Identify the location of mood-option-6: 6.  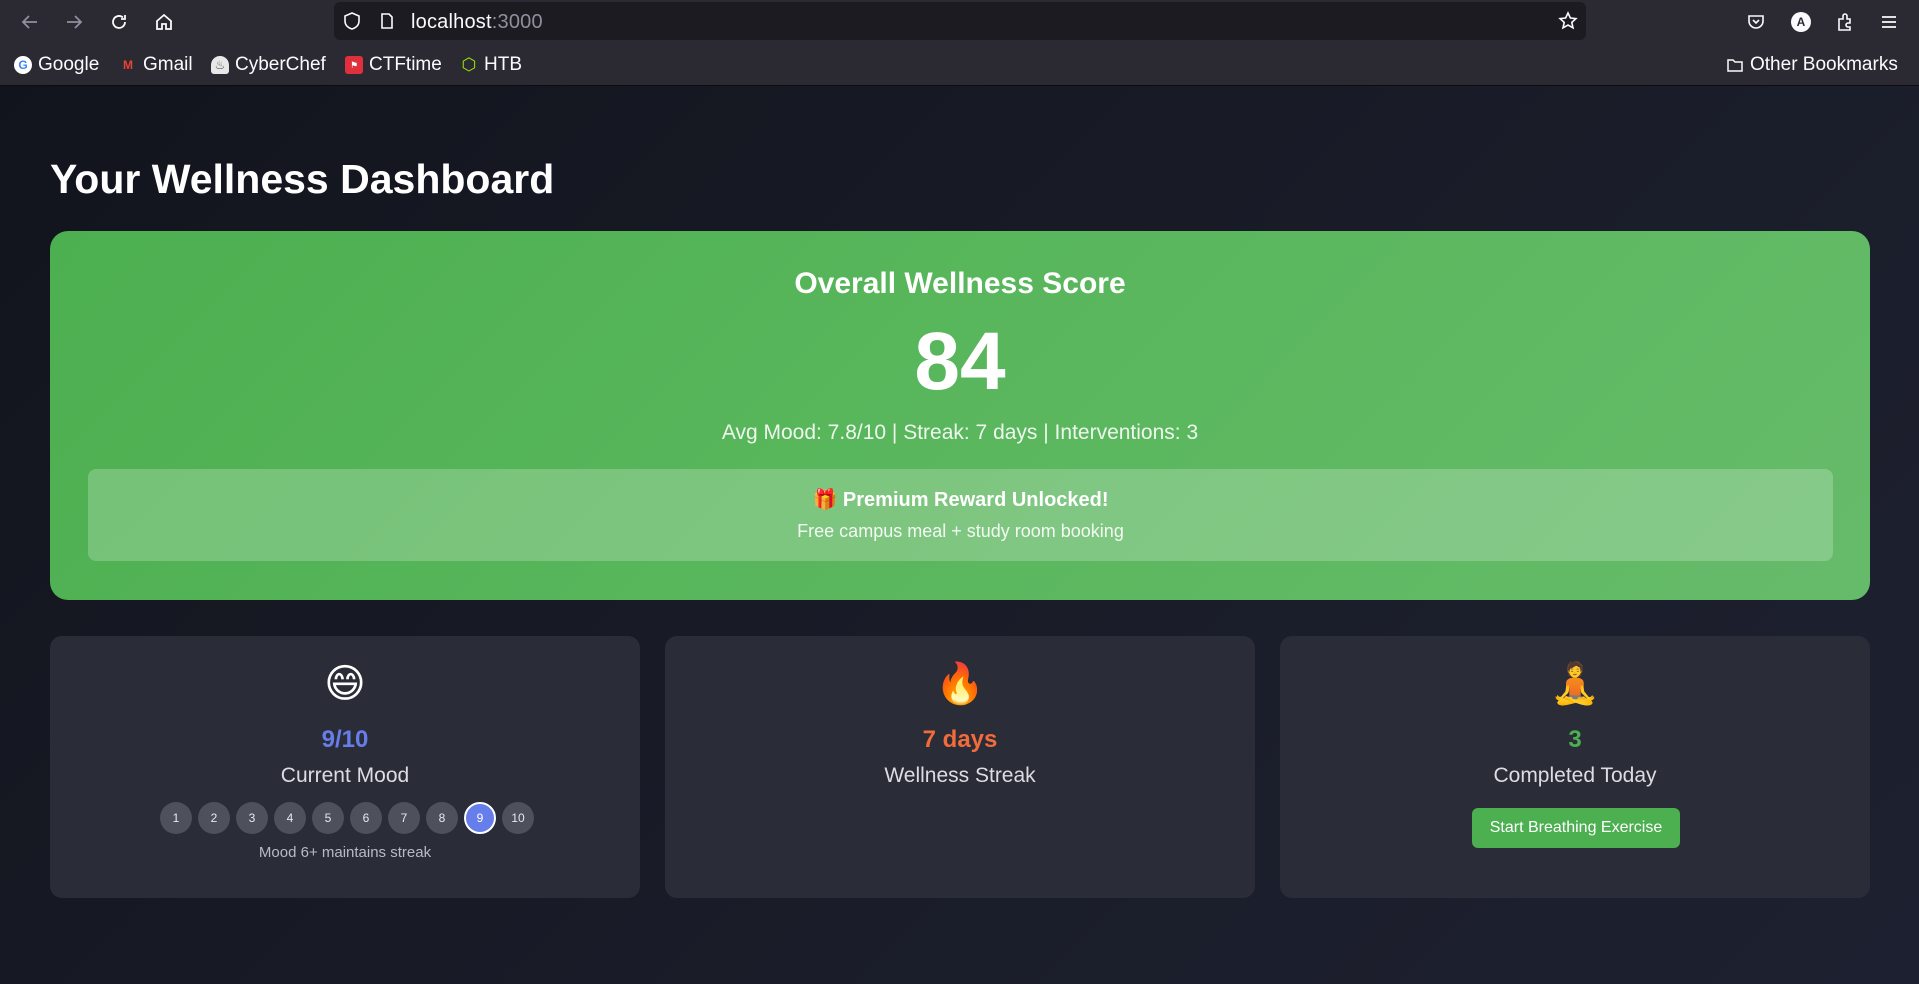
(366, 818).